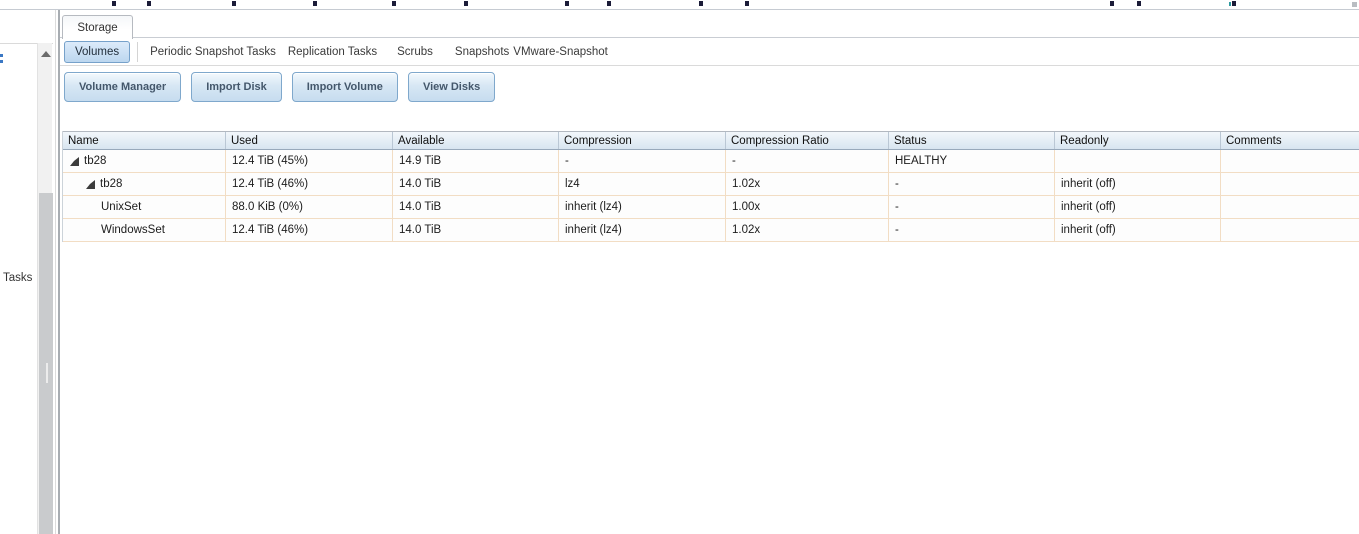 The width and height of the screenshot is (1359, 534). I want to click on cell-compression: -, so click(642, 161).